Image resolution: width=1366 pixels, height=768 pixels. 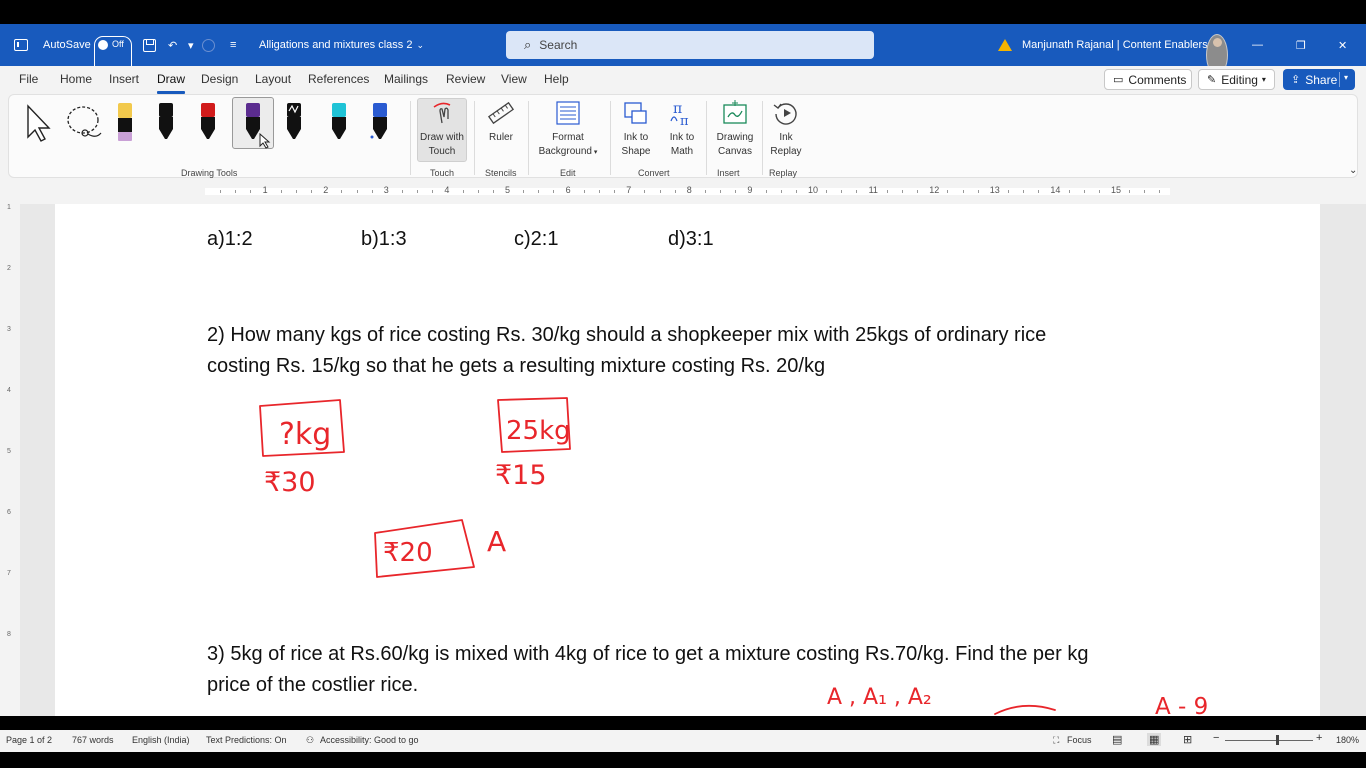 What do you see at coordinates (556, 79) in the screenshot?
I see `tab-help: Help` at bounding box center [556, 79].